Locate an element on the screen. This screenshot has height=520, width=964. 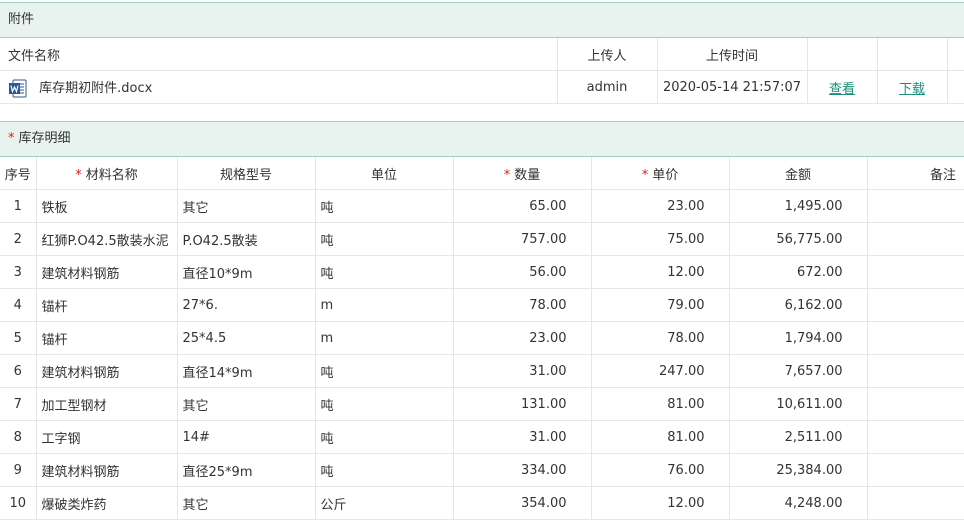
cell-index: 3 is located at coordinates (18, 272).